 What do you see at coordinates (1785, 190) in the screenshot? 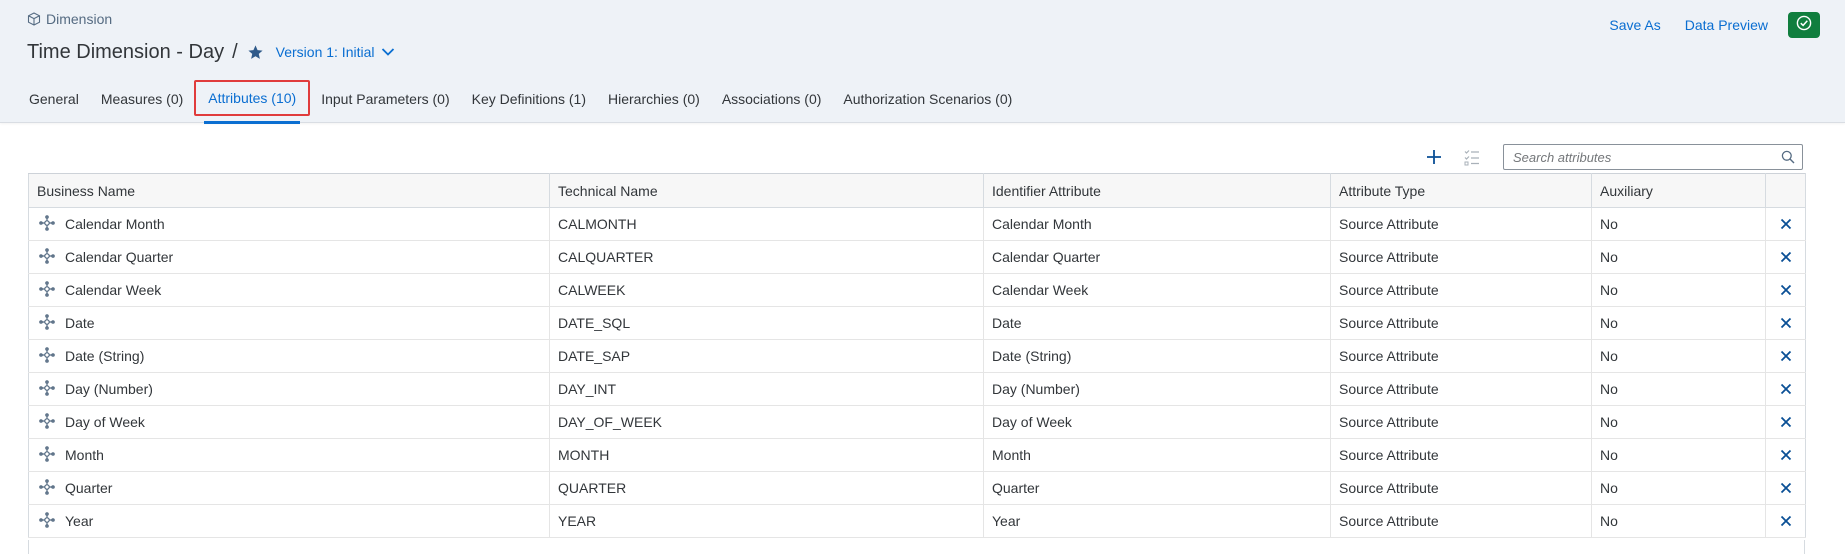
I see `column-header-actions` at bounding box center [1785, 190].